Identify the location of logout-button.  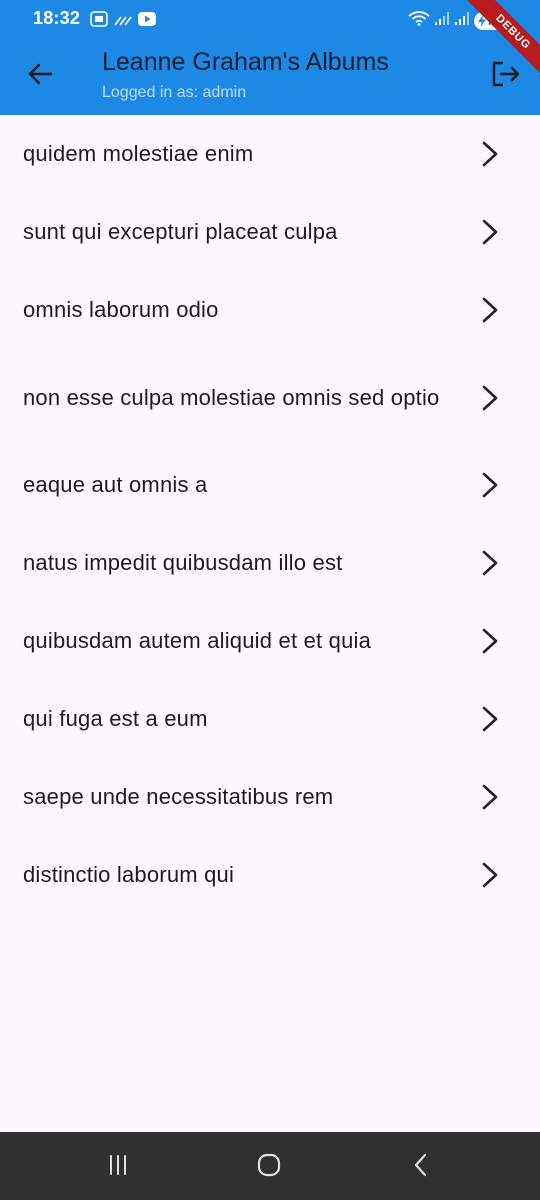
(506, 76).